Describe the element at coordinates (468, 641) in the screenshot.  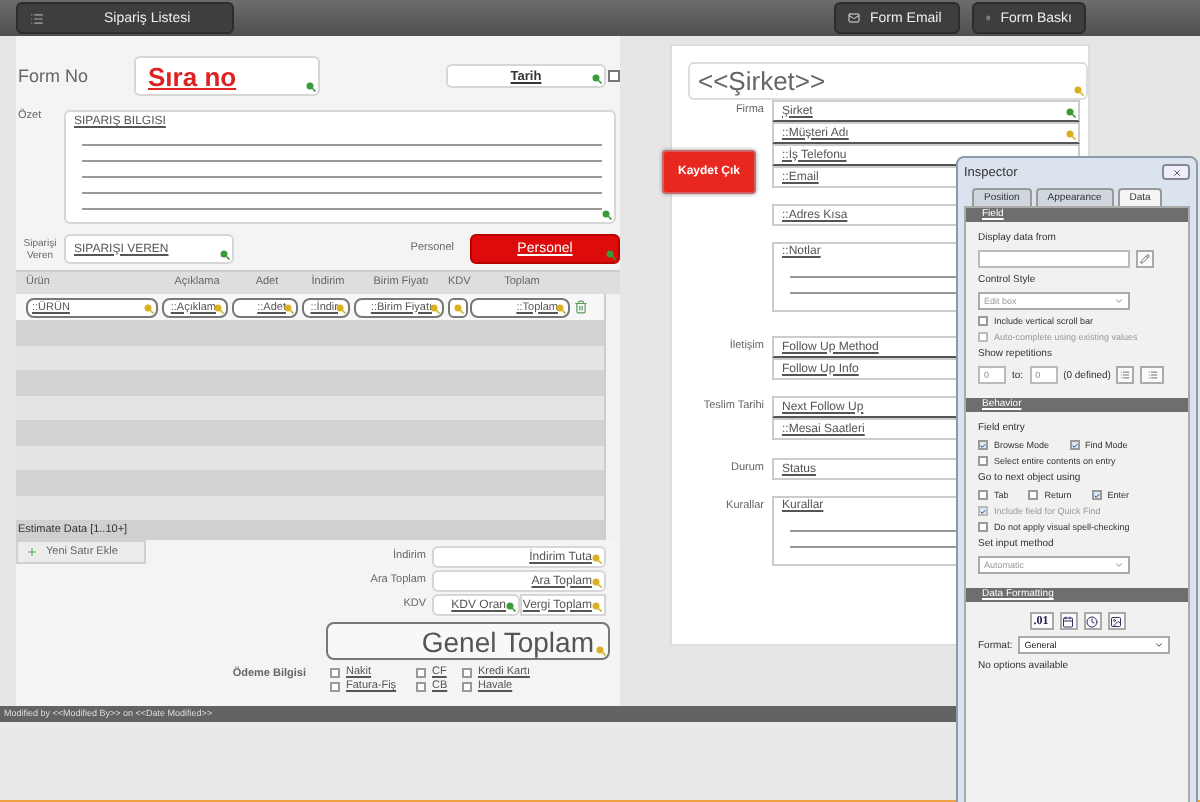
I see `layout-field: Genel Toplam` at that location.